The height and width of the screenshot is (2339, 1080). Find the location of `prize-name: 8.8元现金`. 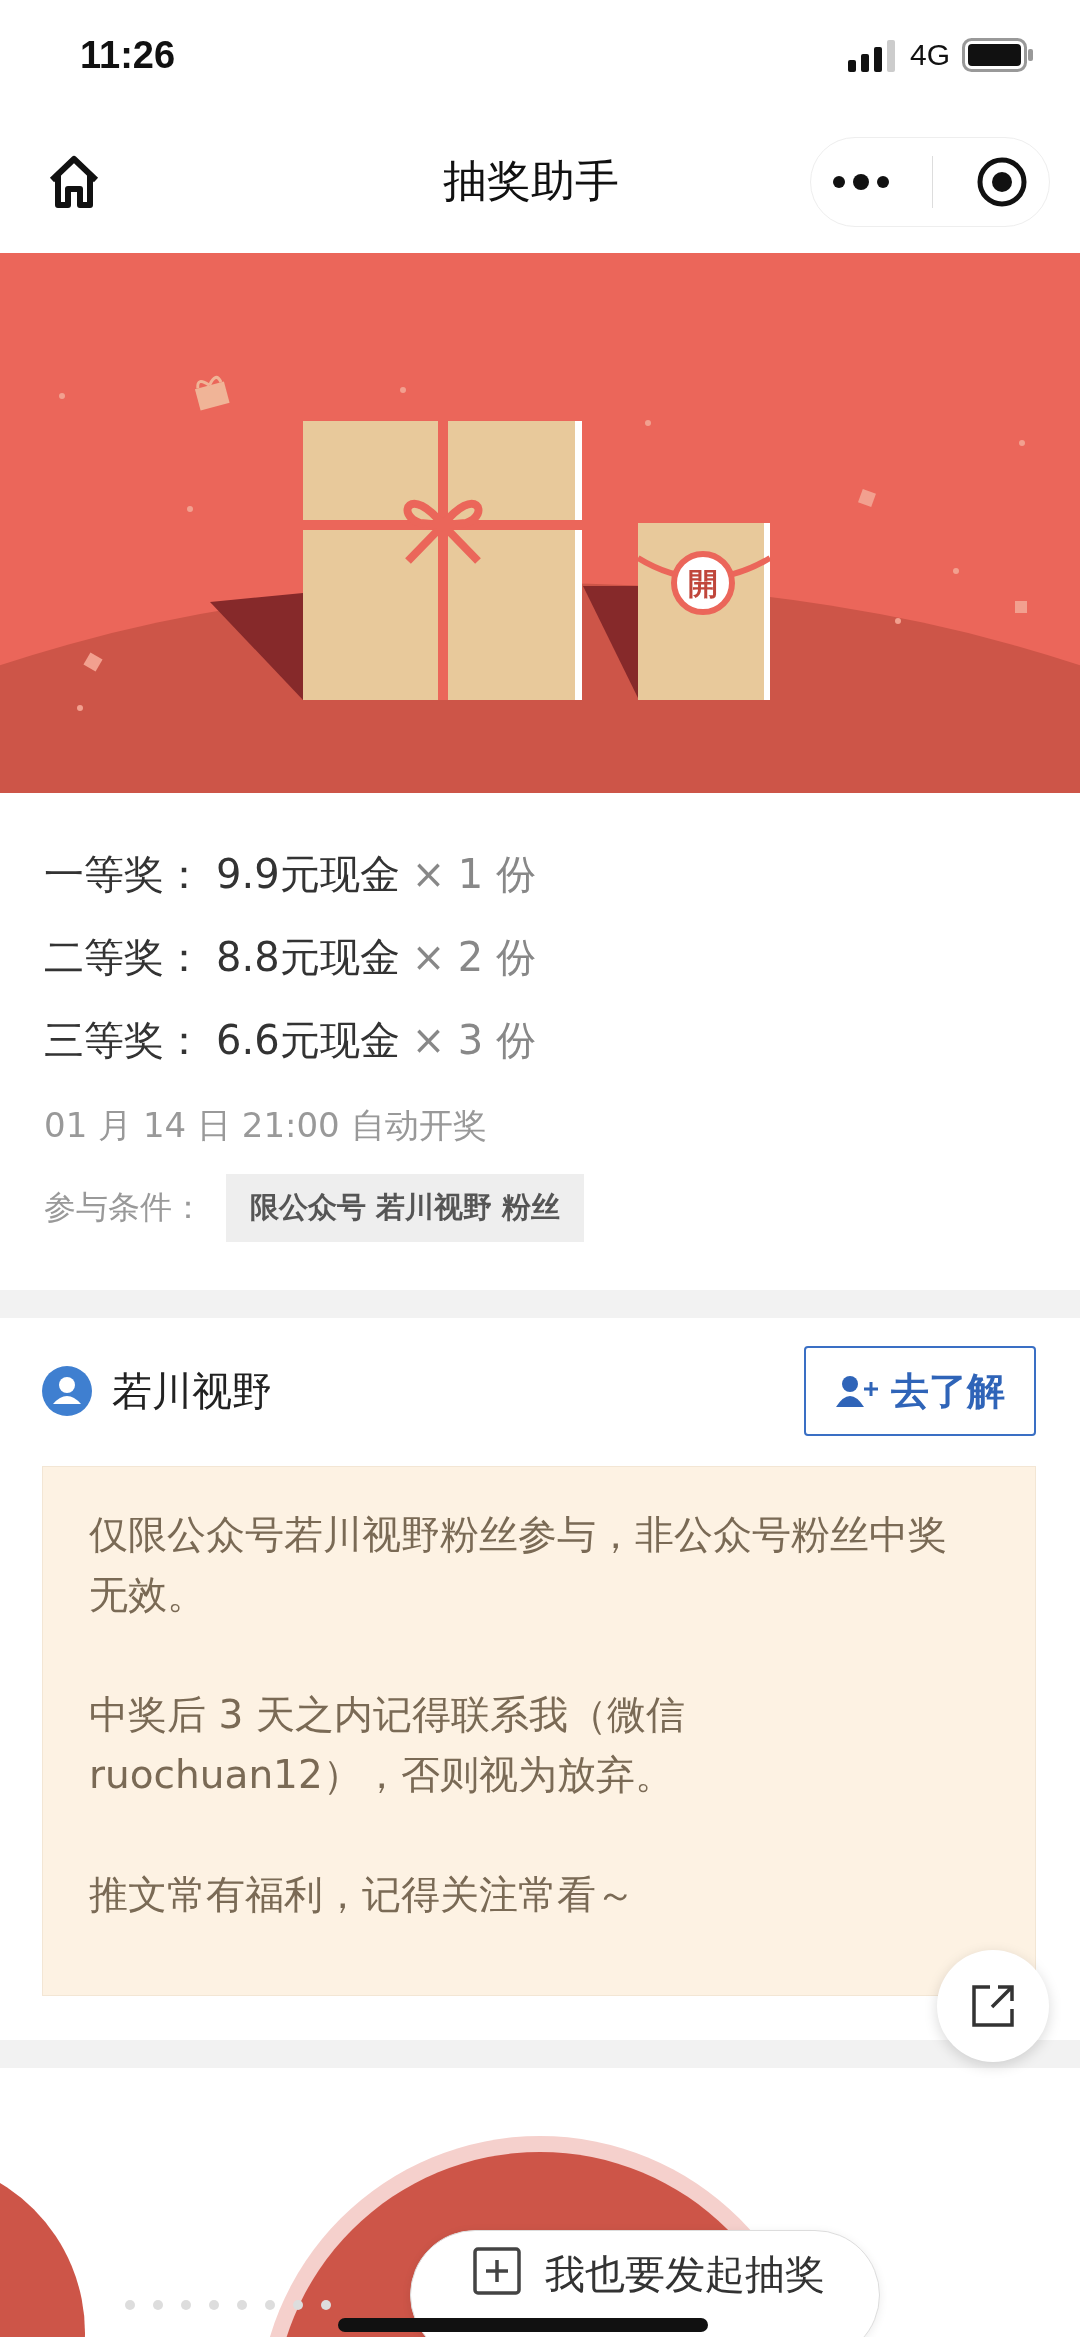

prize-name: 8.8元现金 is located at coordinates (308, 957).